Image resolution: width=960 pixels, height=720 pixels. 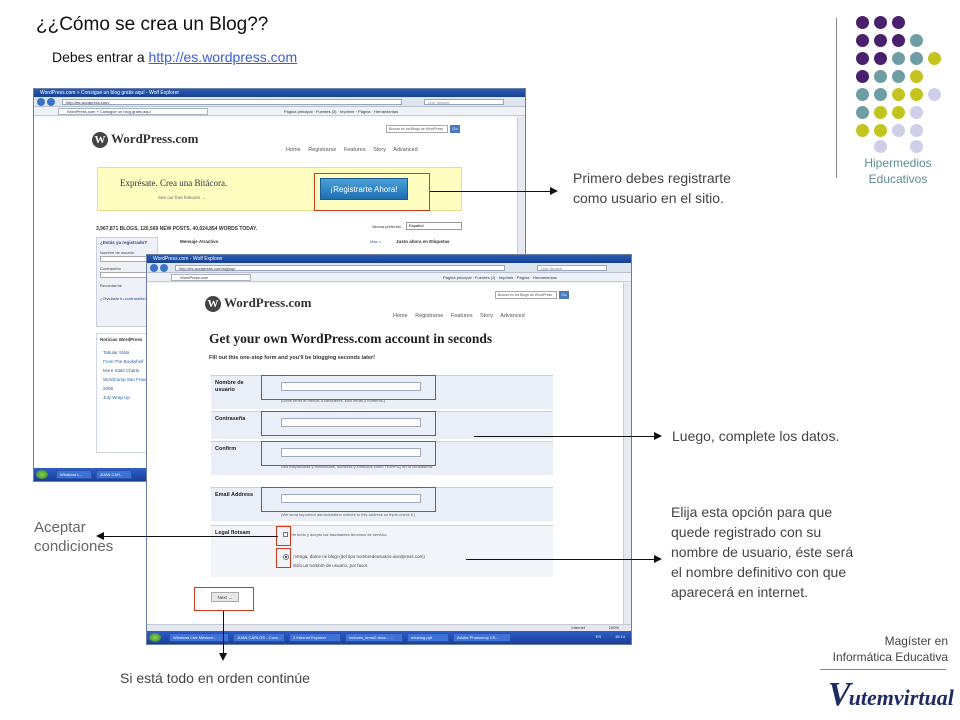 I want to click on option-username-text: Sólo un nombre de usuario, por favor., so click(x=331, y=565).